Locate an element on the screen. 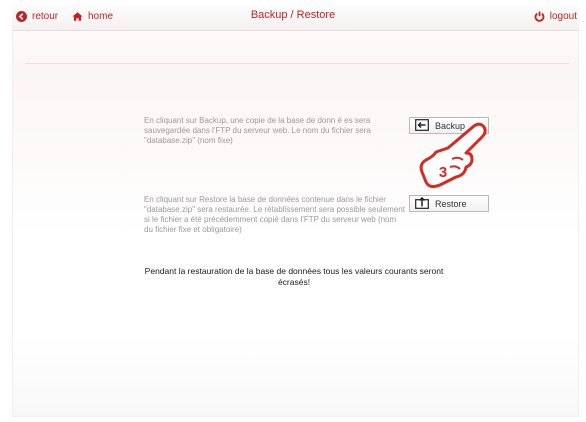  step-number: 3 is located at coordinates (443, 172).